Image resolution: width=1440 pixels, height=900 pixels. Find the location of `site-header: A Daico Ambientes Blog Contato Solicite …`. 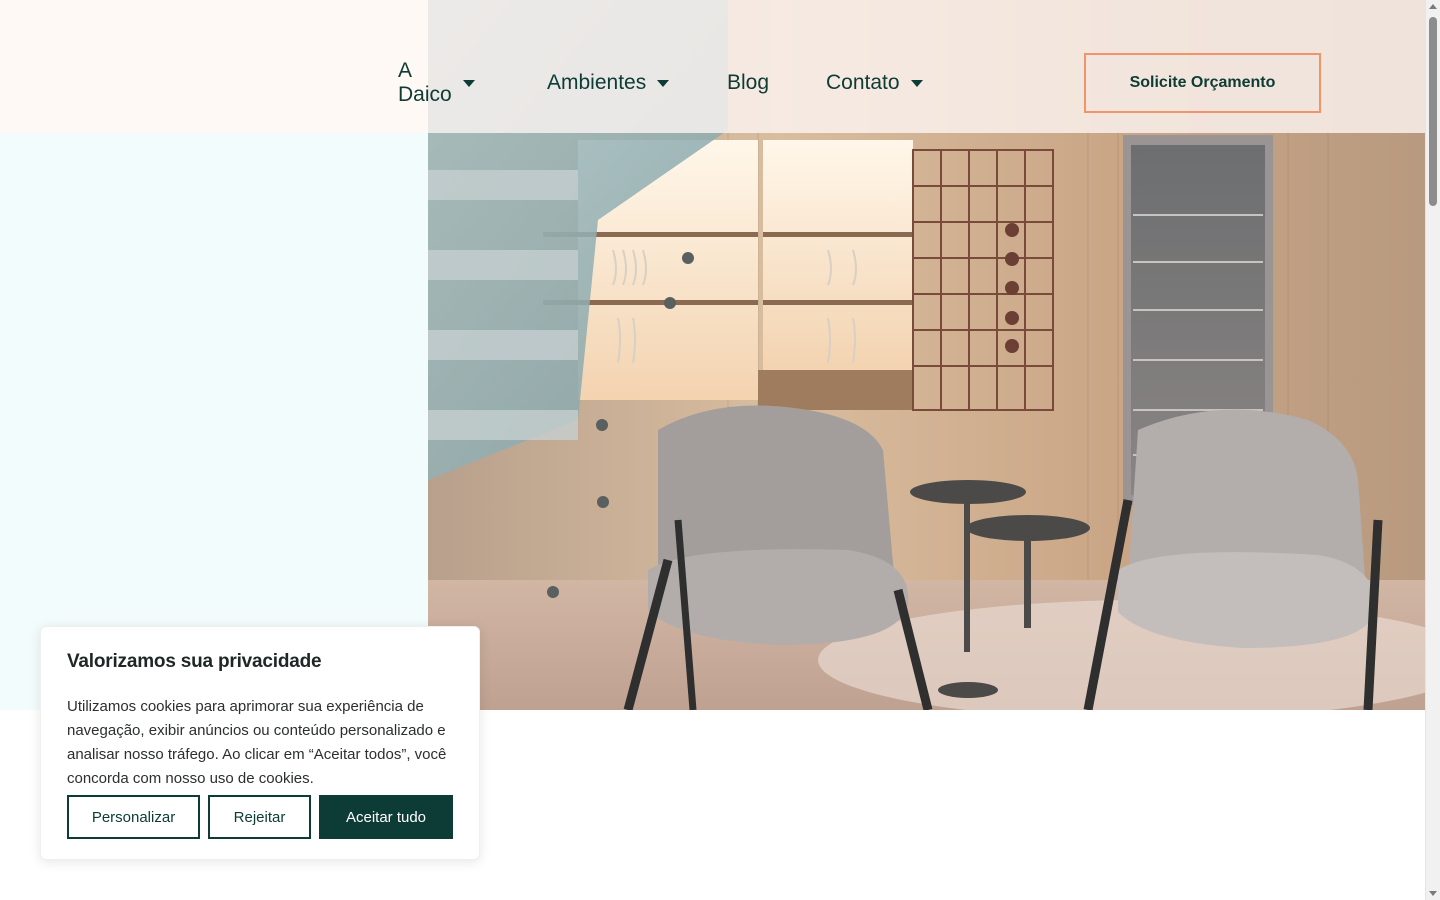

site-header: A Daico Ambientes Blog Contato Solicite … is located at coordinates (712, 66).